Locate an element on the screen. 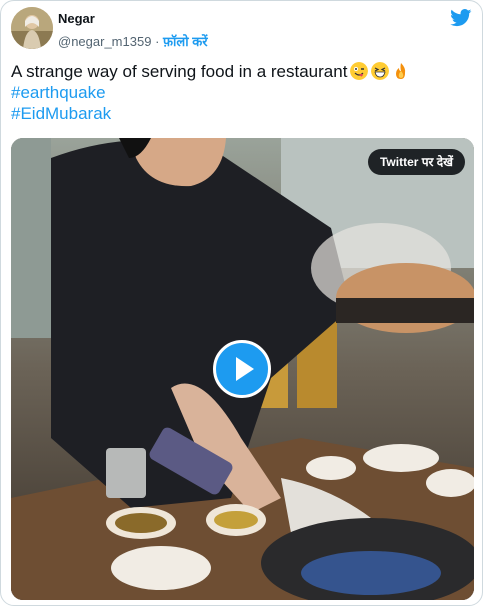 The height and width of the screenshot is (606, 483). follow-button: फ़ॉलो करें is located at coordinates (185, 41).